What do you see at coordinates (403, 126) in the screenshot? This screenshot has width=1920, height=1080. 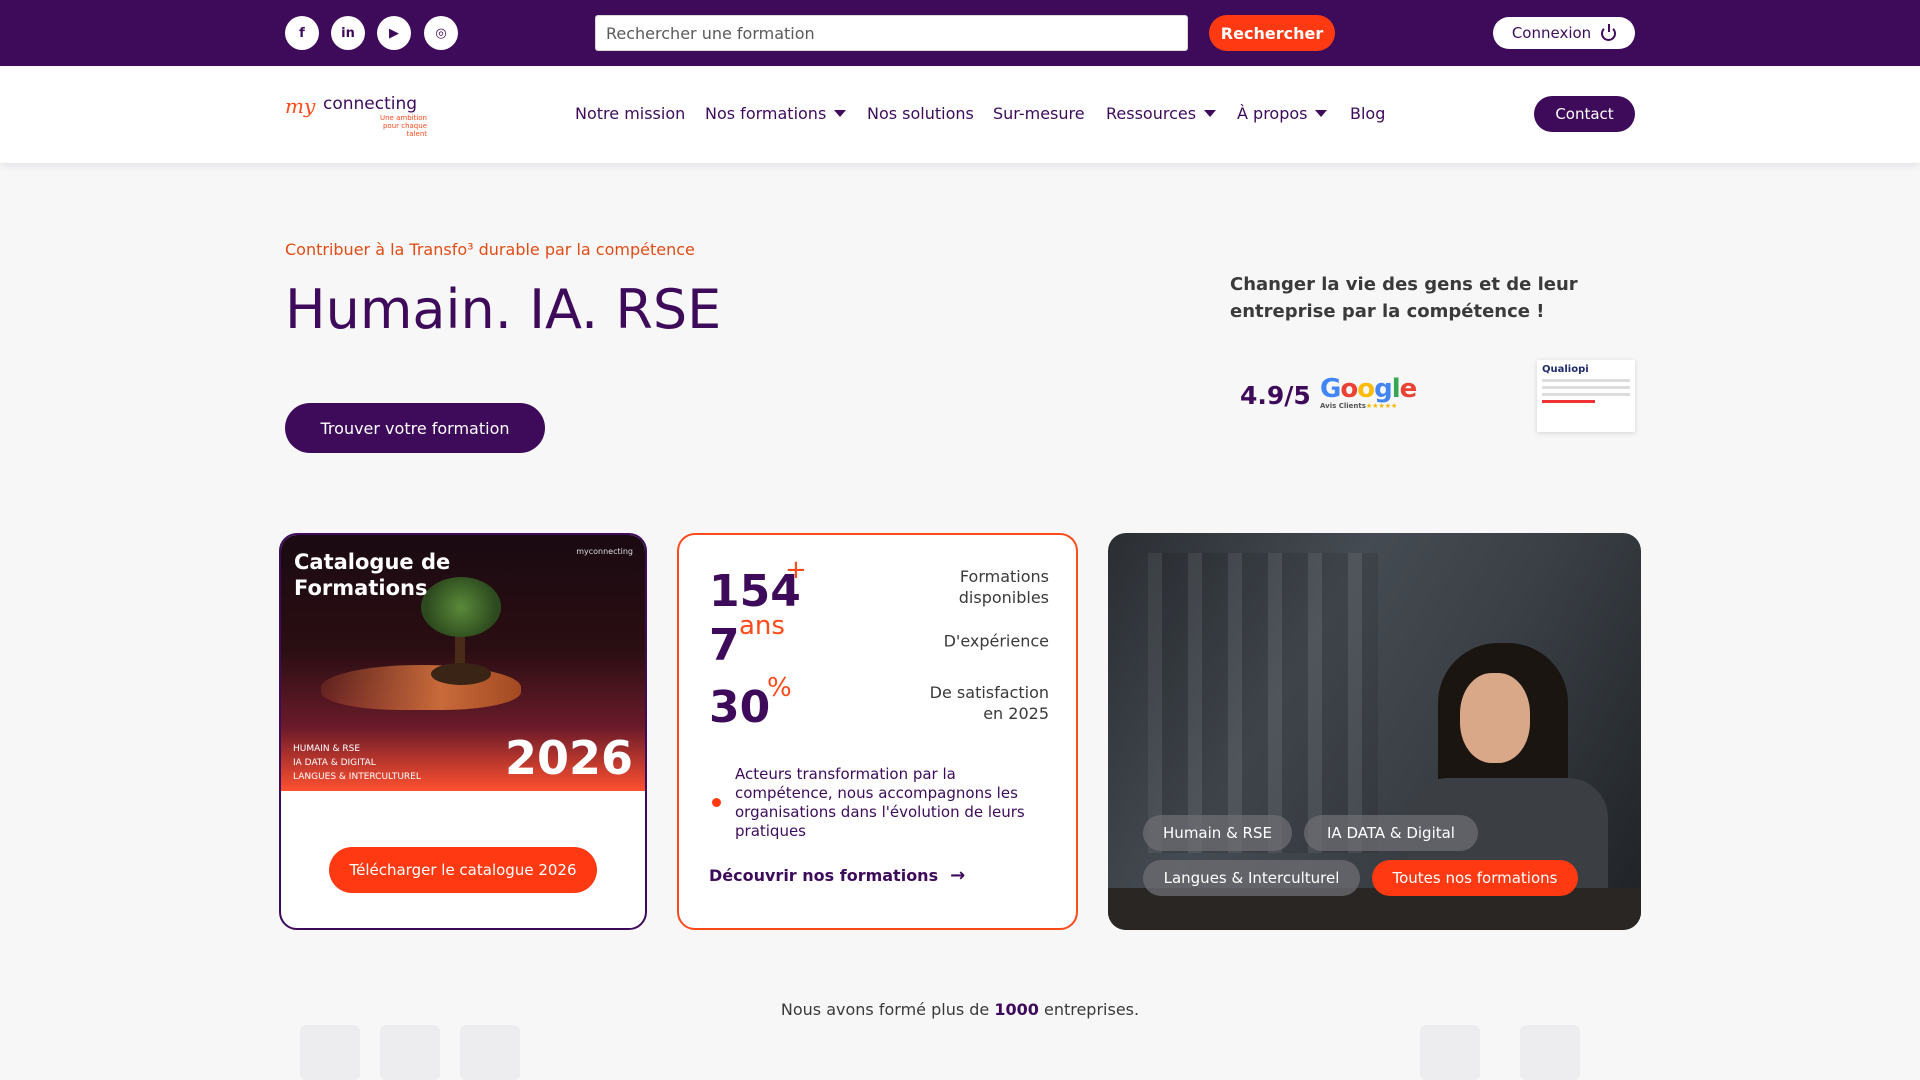 I see `logo-tagline: Une ambition pour chaque talent` at bounding box center [403, 126].